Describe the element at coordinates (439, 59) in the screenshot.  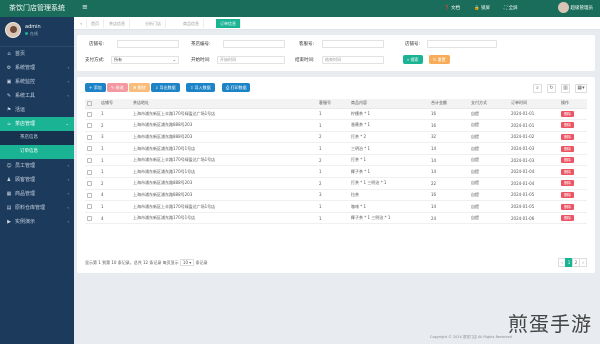
I see `reset-button: ↻ 重置` at that location.